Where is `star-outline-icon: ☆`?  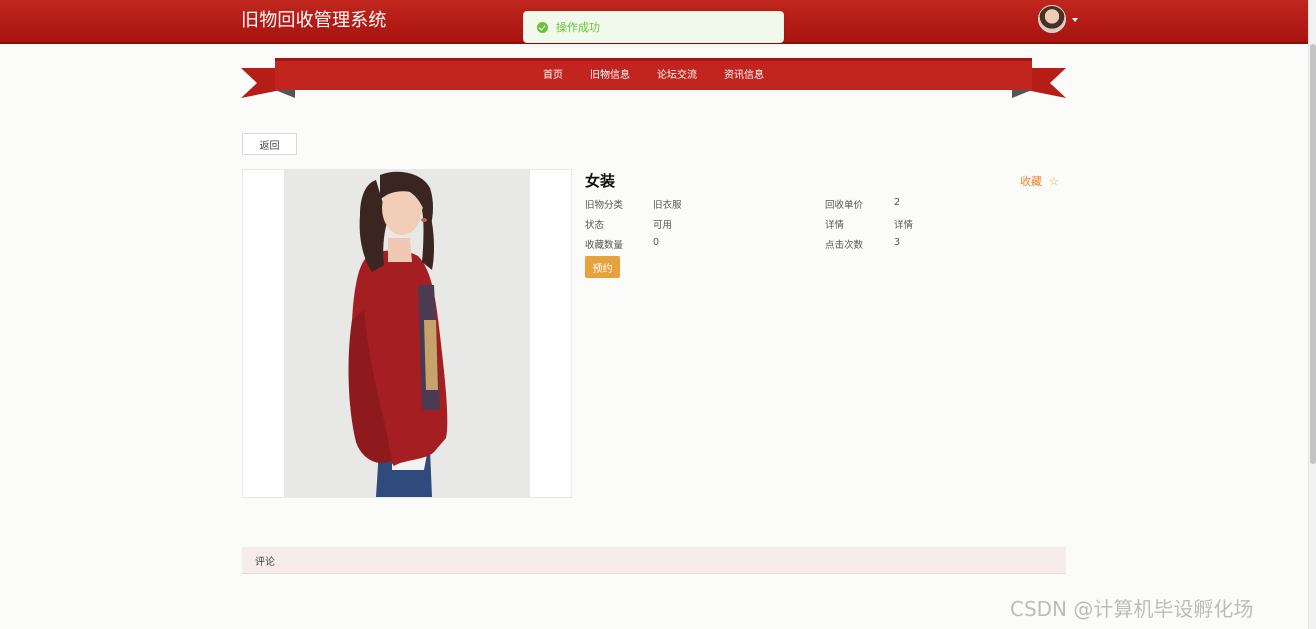 star-outline-icon: ☆ is located at coordinates (1054, 181).